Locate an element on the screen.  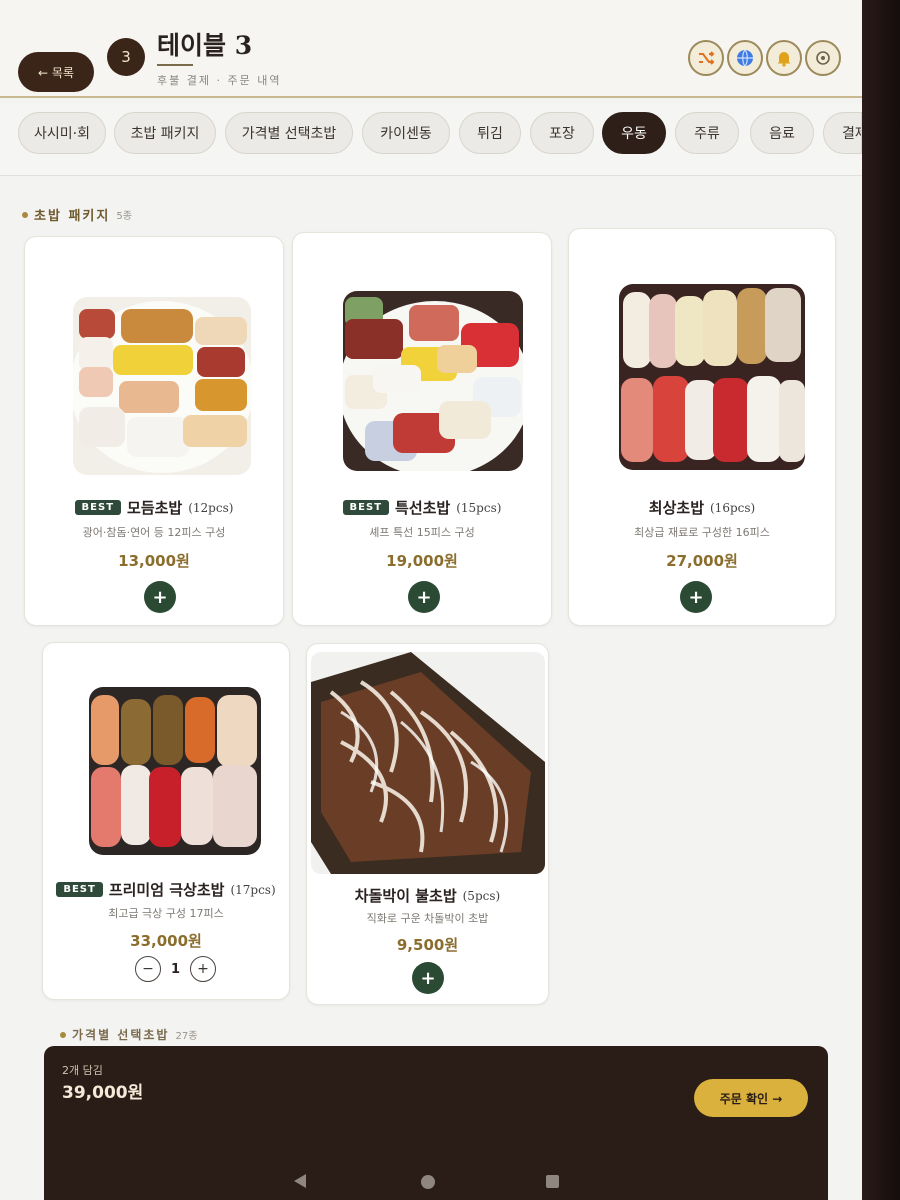
quantity-value: 1 is located at coordinates (176, 969).